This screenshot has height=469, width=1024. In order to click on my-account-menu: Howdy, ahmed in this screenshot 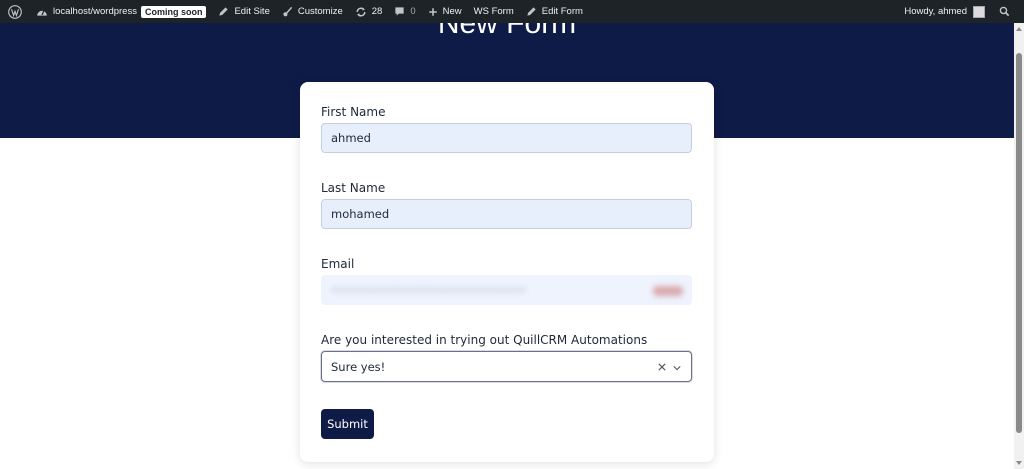, I will do `click(944, 11)`.